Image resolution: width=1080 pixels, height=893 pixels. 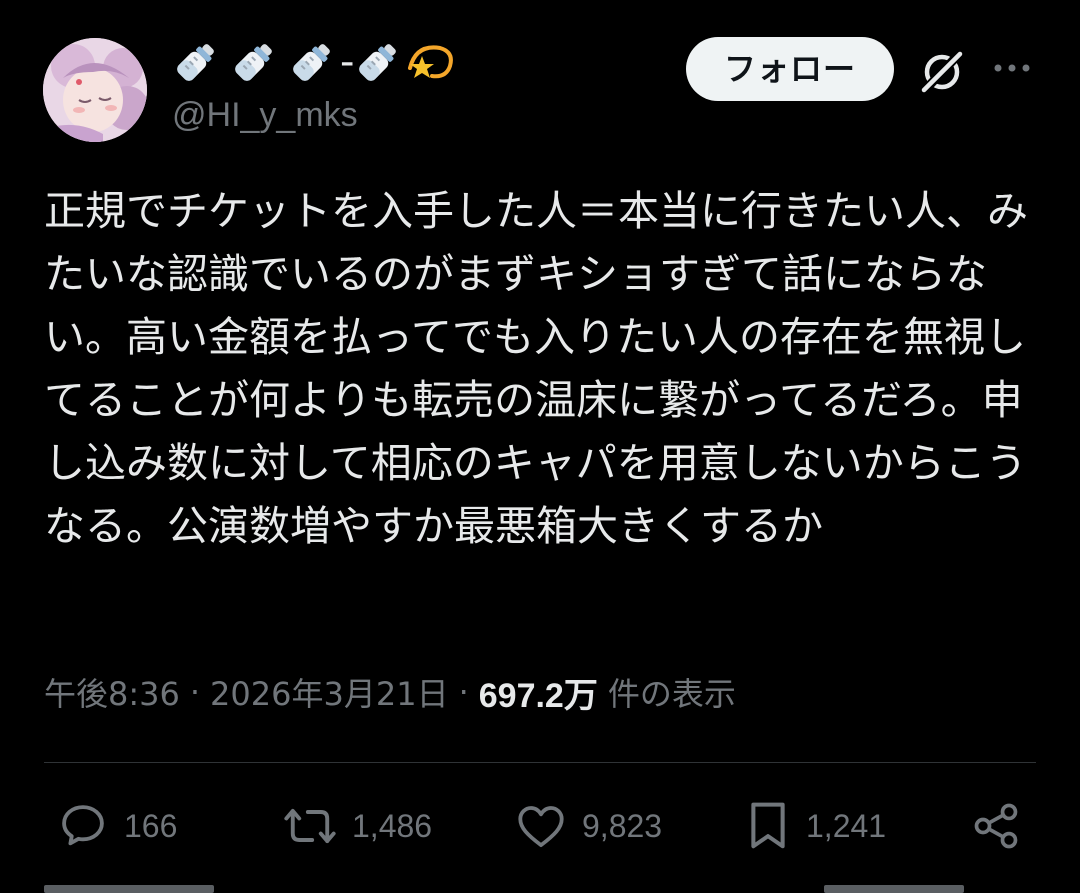 I want to click on display-name: -, so click(x=314, y=62).